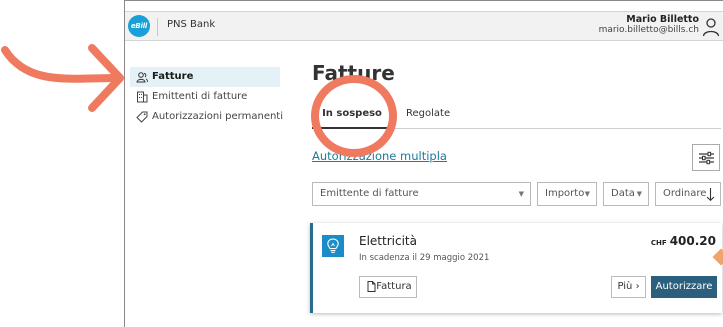  What do you see at coordinates (623, 193) in the screenshot?
I see `date-filter-label: Data` at bounding box center [623, 193].